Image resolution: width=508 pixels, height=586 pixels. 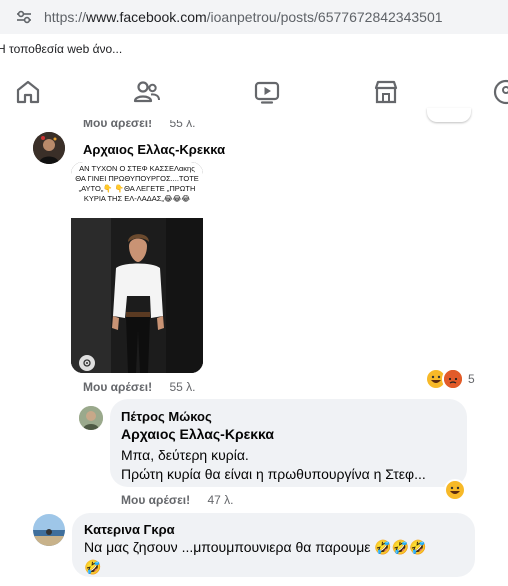 I want to click on haha-reaction-icon, so click(x=455, y=490).